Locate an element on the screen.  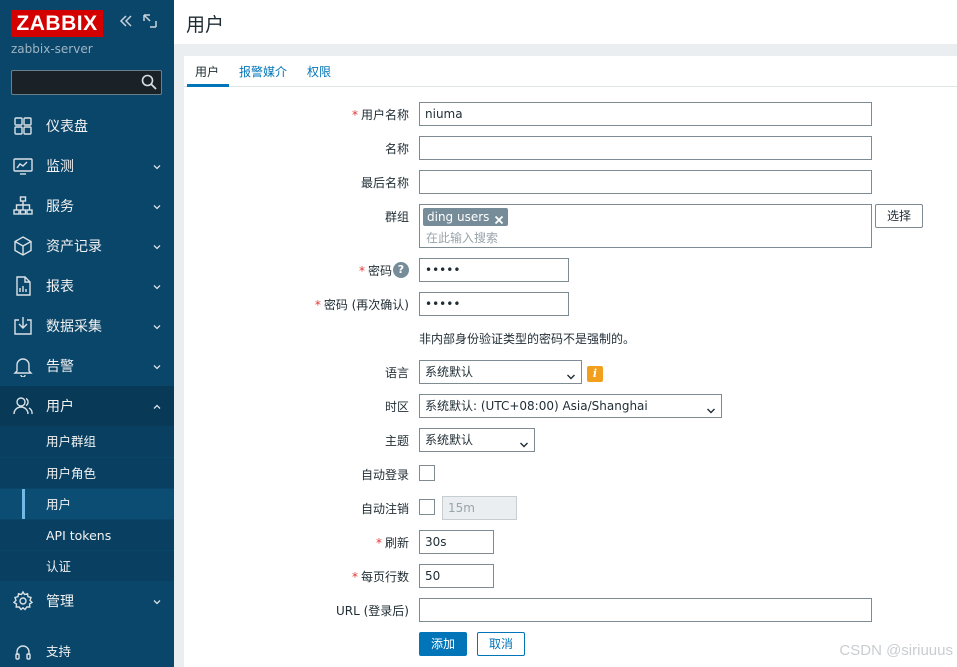
remove-chip-icon is located at coordinates (499, 218).